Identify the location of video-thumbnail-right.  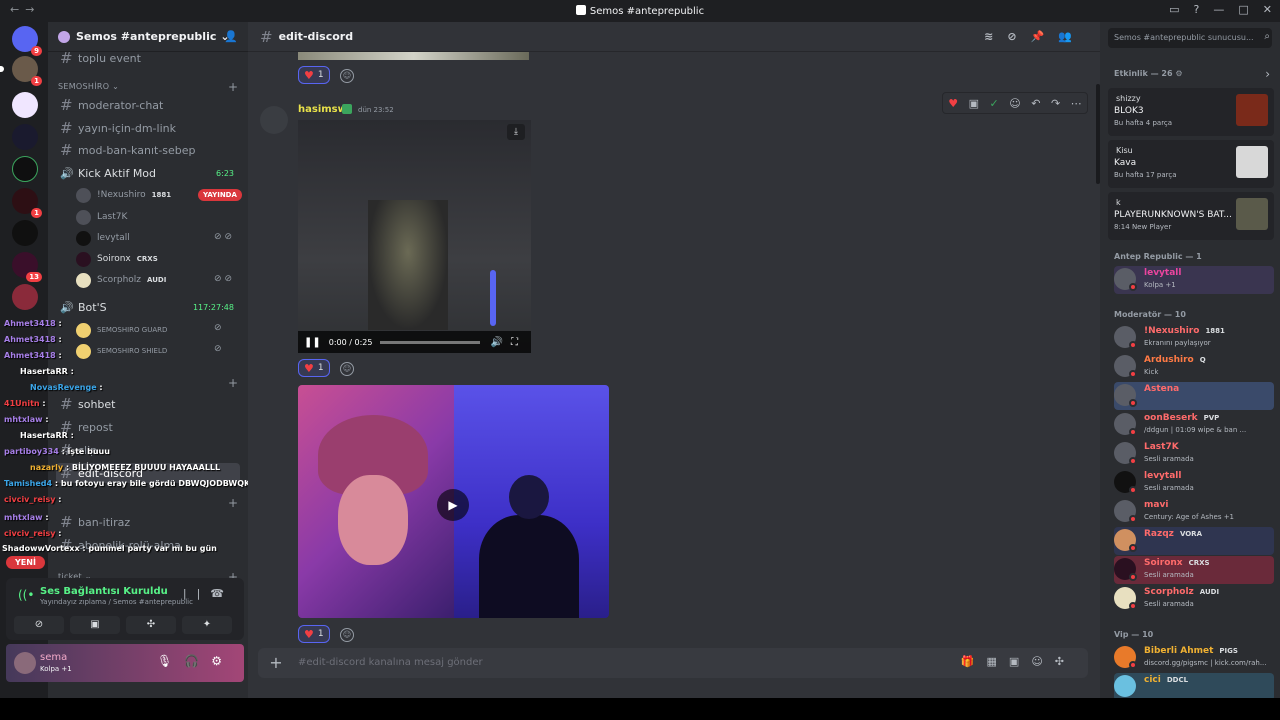
(531, 501).